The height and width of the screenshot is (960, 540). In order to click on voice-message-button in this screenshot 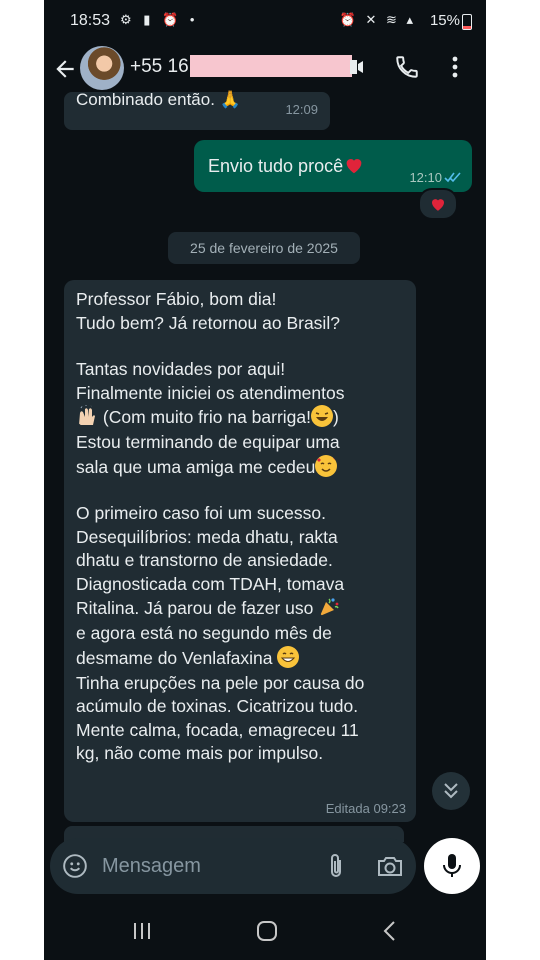, I will do `click(452, 866)`.